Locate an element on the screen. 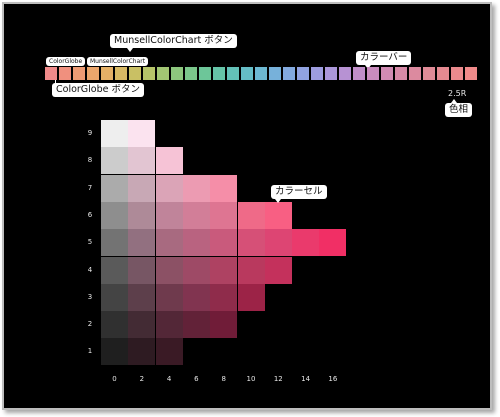 This screenshot has width=500, height=417. munsell-callout-pointer is located at coordinates (130, 50).